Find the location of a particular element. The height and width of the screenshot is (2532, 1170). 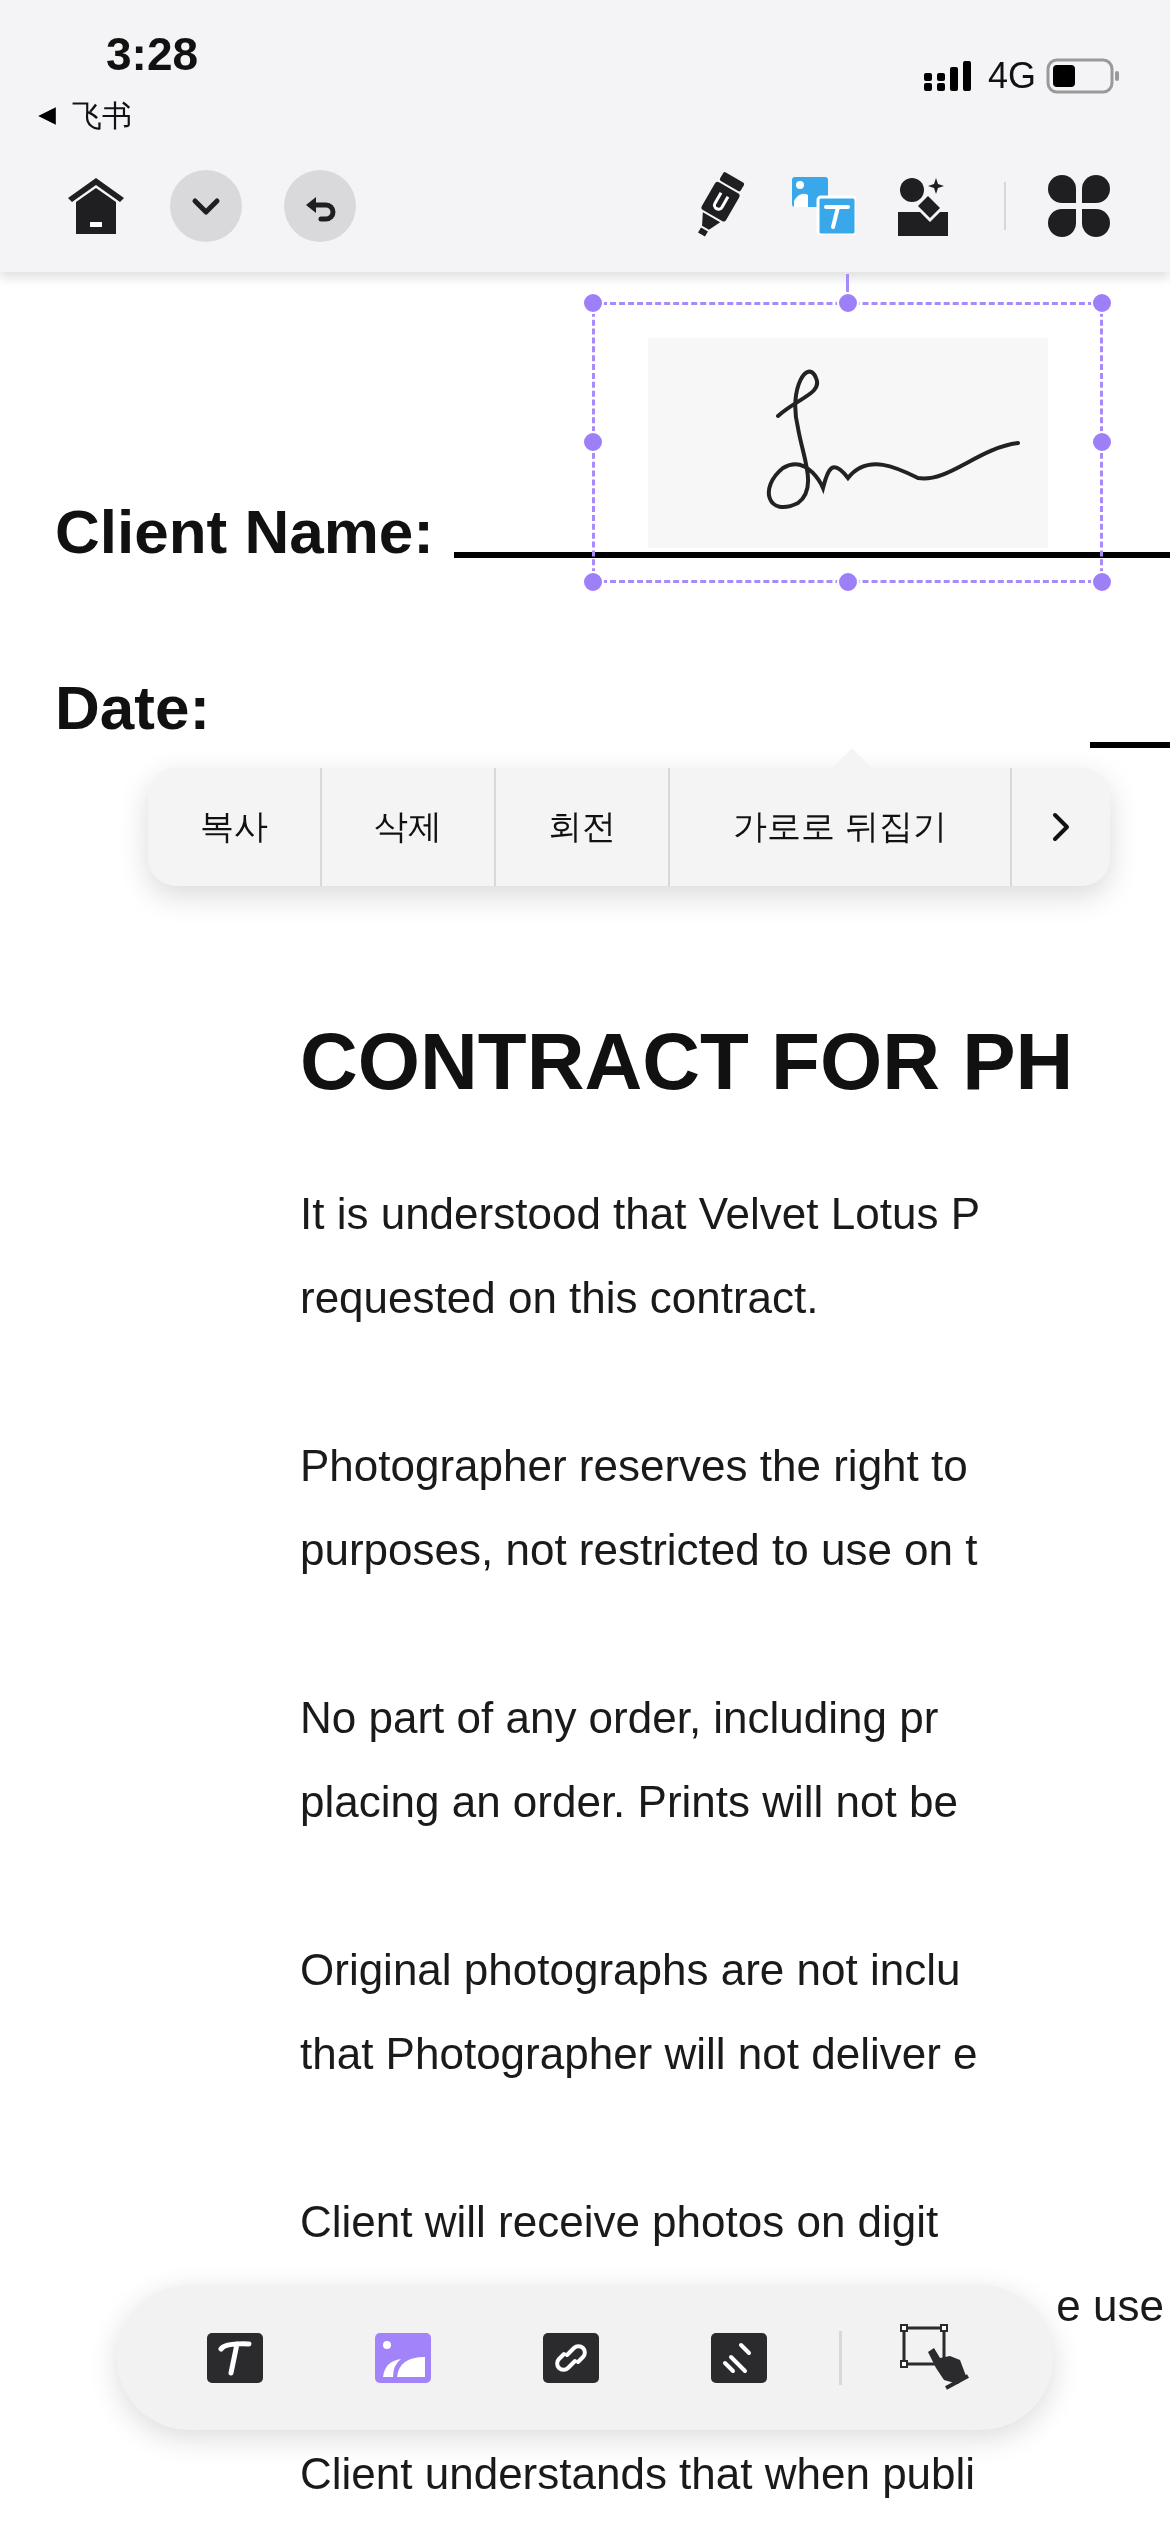

contract-text-line: e use is located at coordinates (1110, 2306).